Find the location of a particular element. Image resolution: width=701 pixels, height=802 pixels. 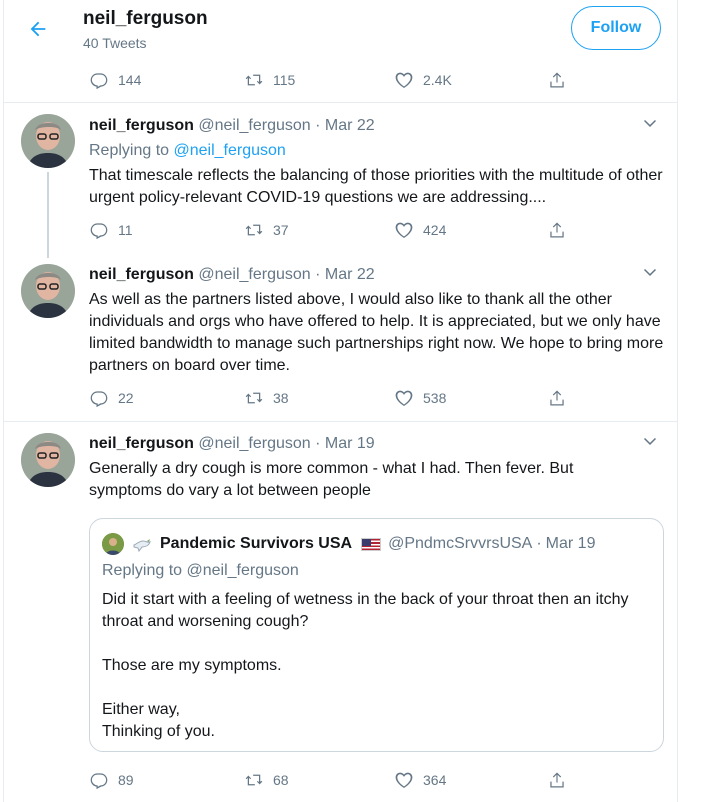

retweet-button: 68 is located at coordinates (266, 780).